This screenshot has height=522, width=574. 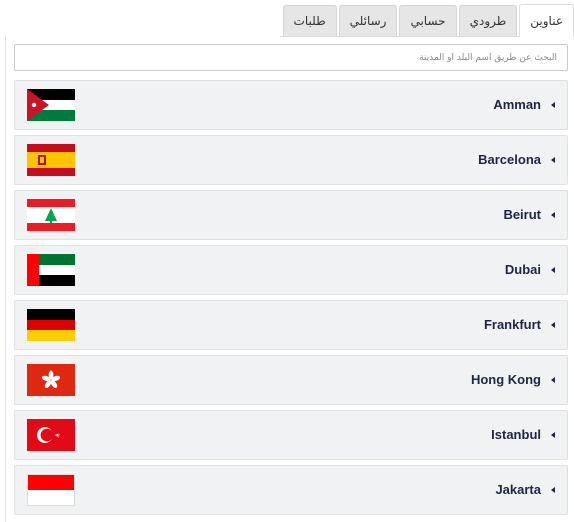 What do you see at coordinates (505, 379) in the screenshot?
I see `city-name: Hong Kong` at bounding box center [505, 379].